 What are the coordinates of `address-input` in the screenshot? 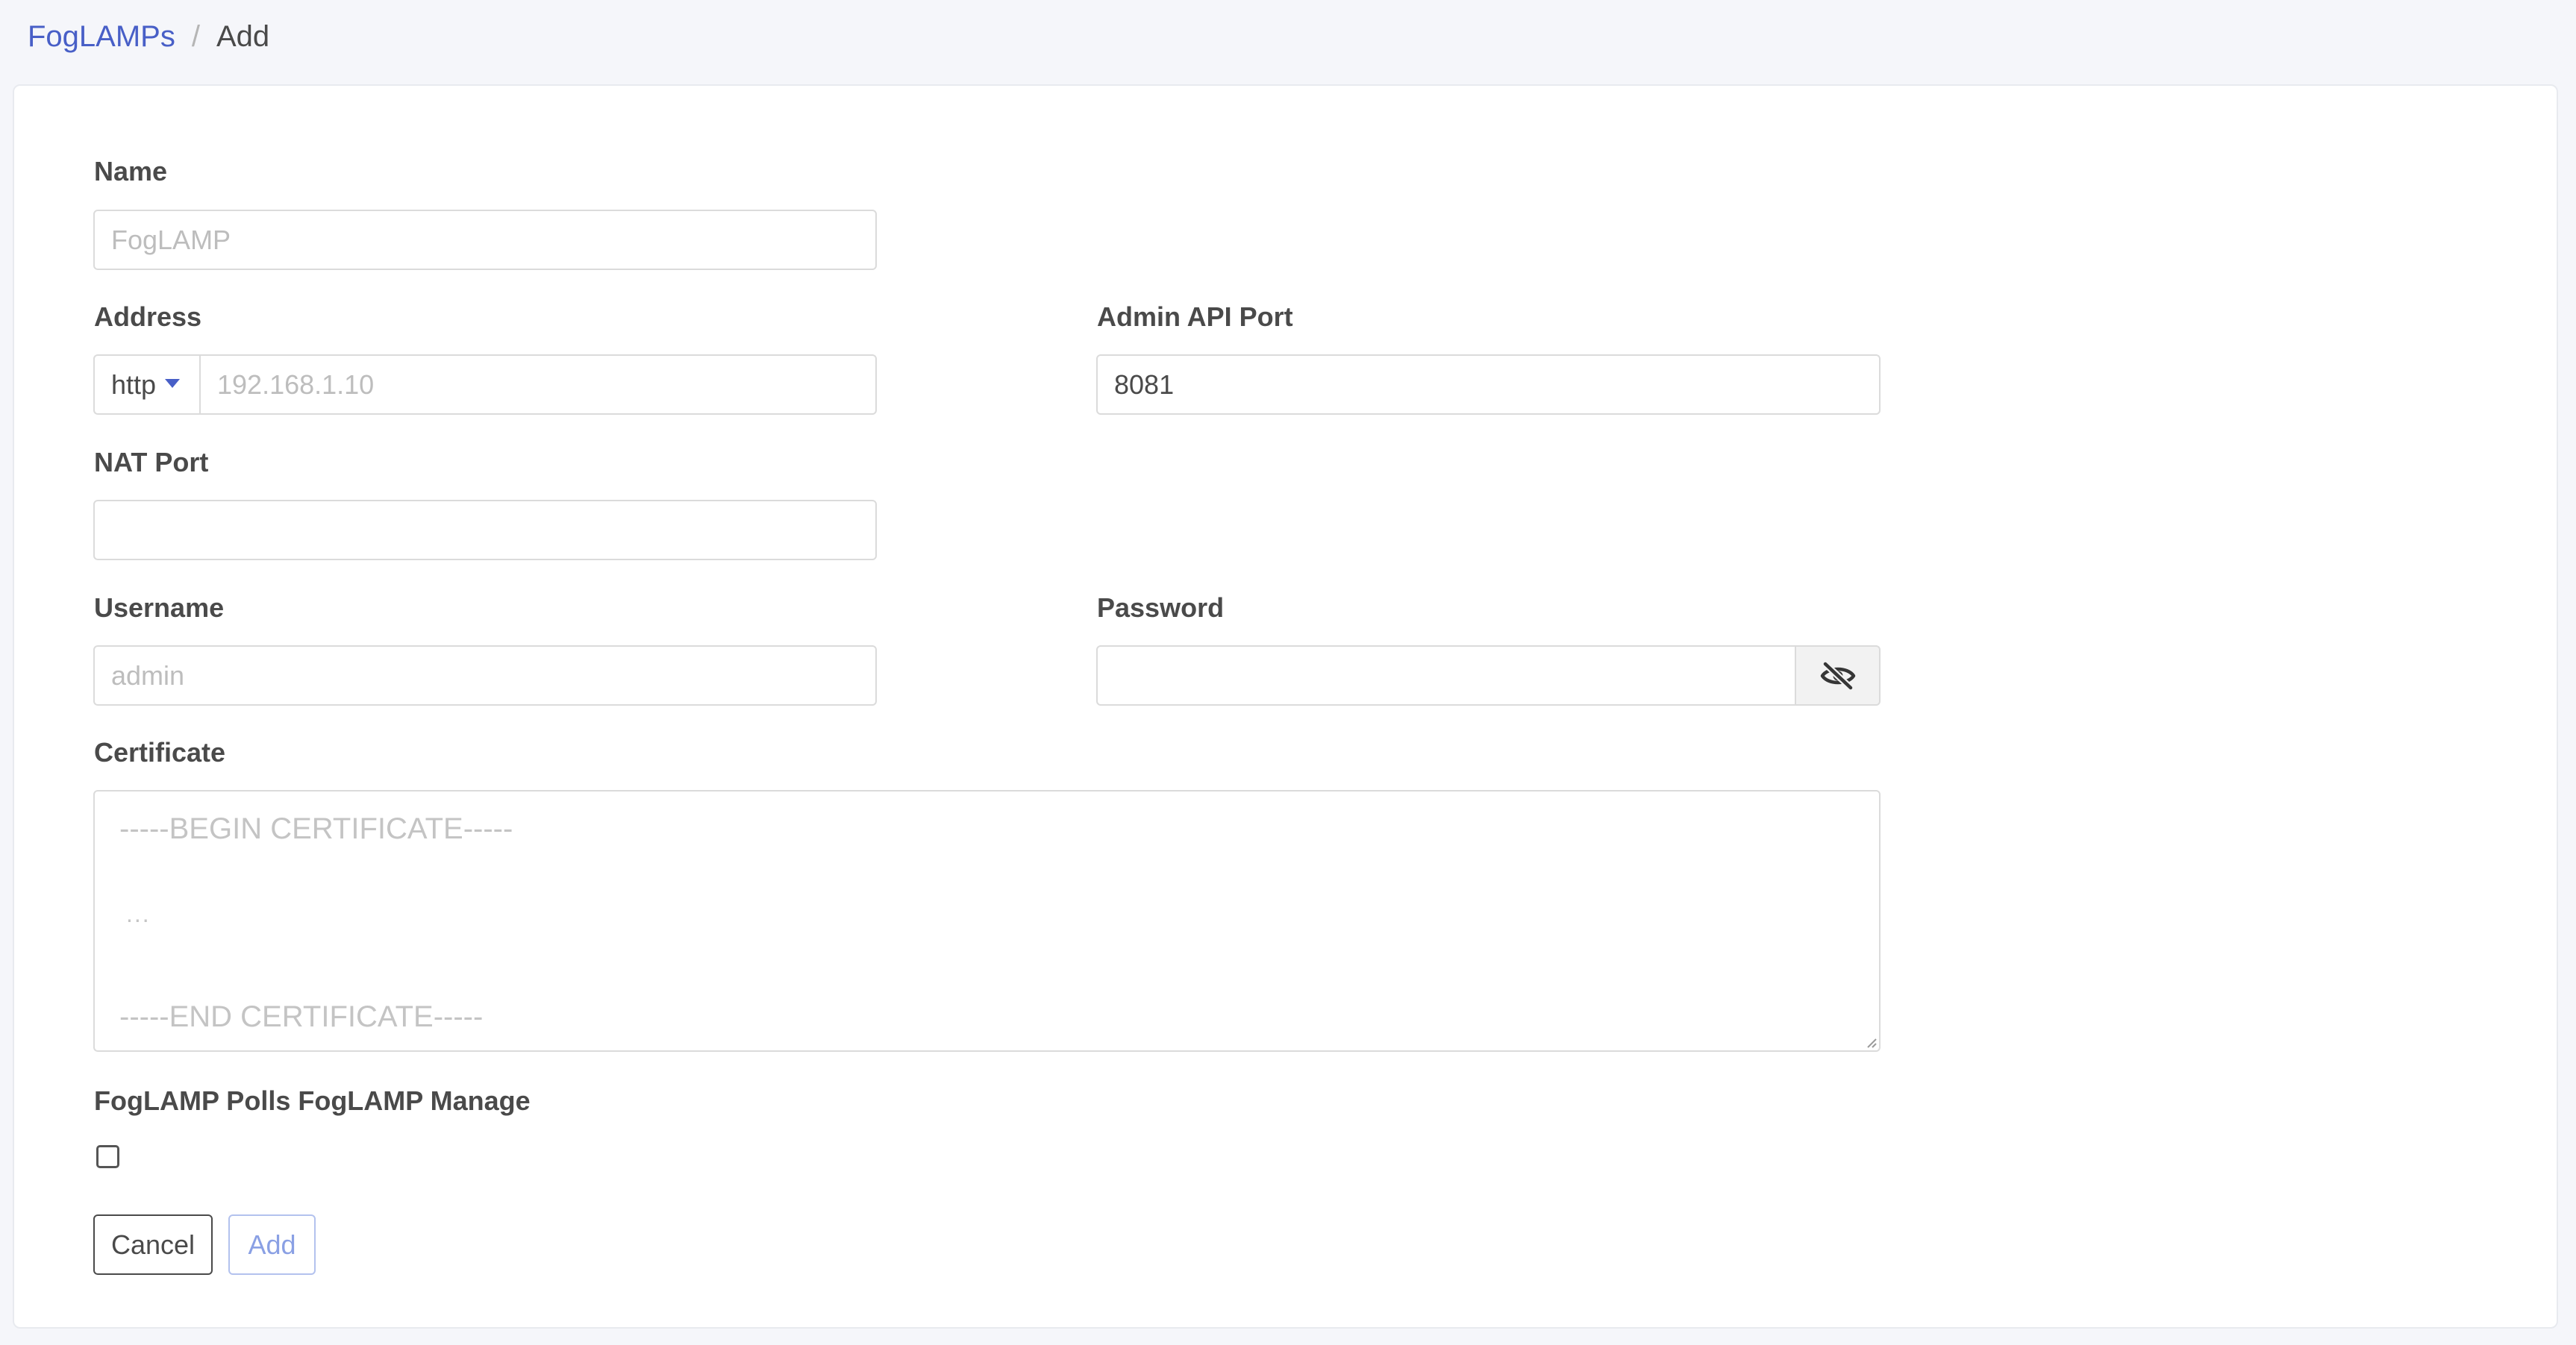 It's located at (538, 384).